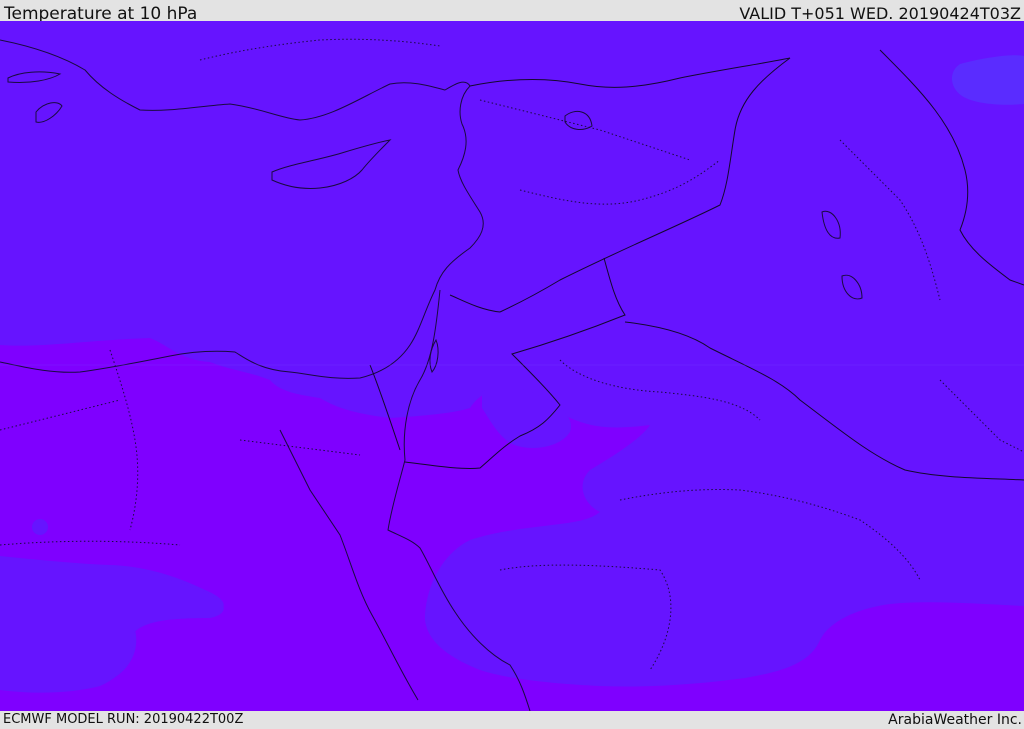 The width and height of the screenshot is (1024, 729). I want to click on model-run-label: ECMWF MODEL RUN: 20190422T00Z, so click(123, 719).